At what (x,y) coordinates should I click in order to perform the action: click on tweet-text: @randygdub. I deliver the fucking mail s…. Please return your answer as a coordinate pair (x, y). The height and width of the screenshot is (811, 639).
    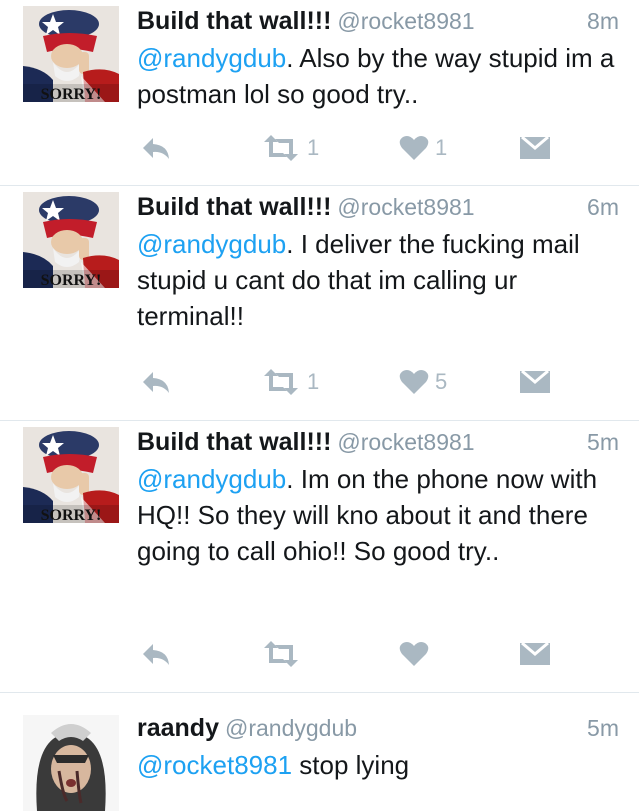
    Looking at the image, I should click on (378, 280).